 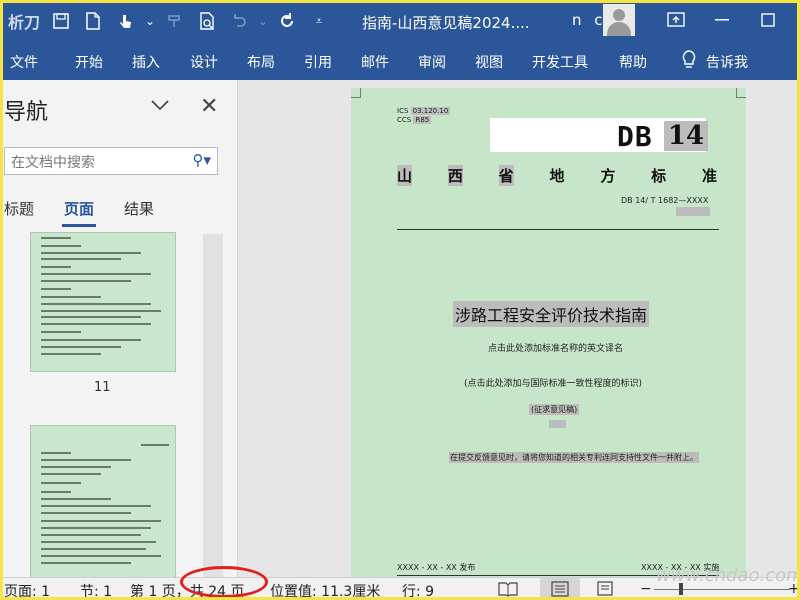 What do you see at coordinates (139, 208) in the screenshot?
I see `tab-results: 结果` at bounding box center [139, 208].